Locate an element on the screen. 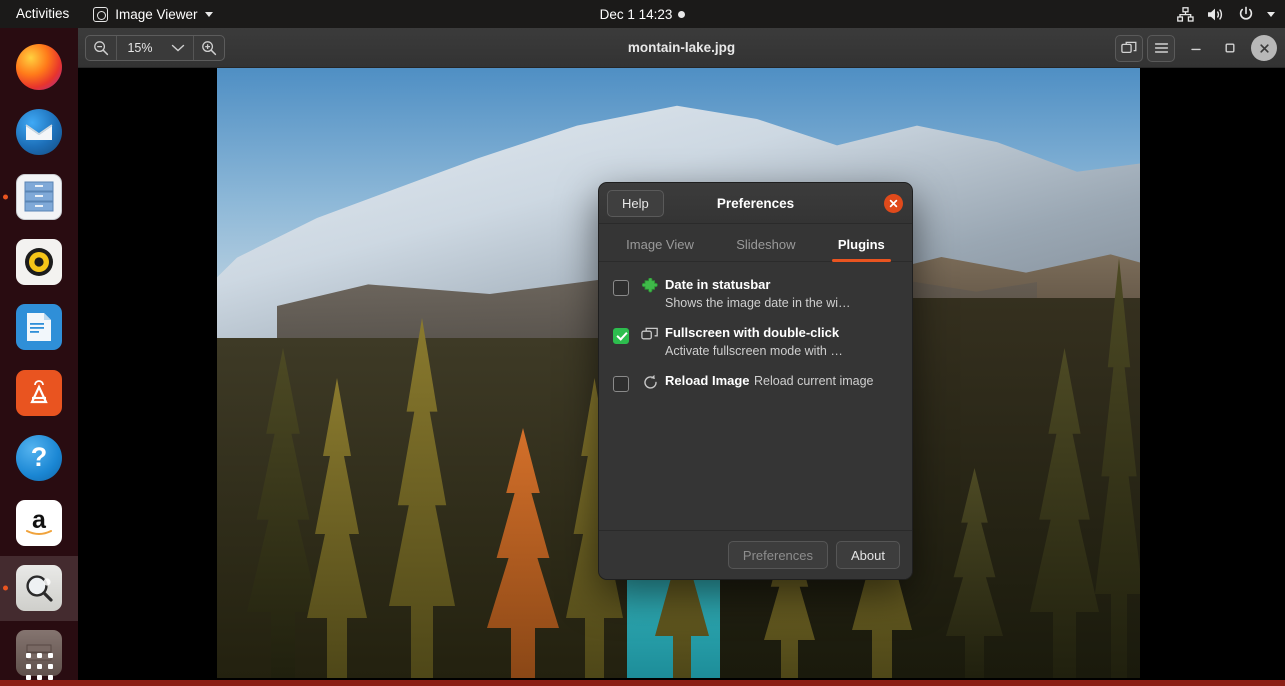 The height and width of the screenshot is (686, 1285). show-applications-button is located at coordinates (39, 666).